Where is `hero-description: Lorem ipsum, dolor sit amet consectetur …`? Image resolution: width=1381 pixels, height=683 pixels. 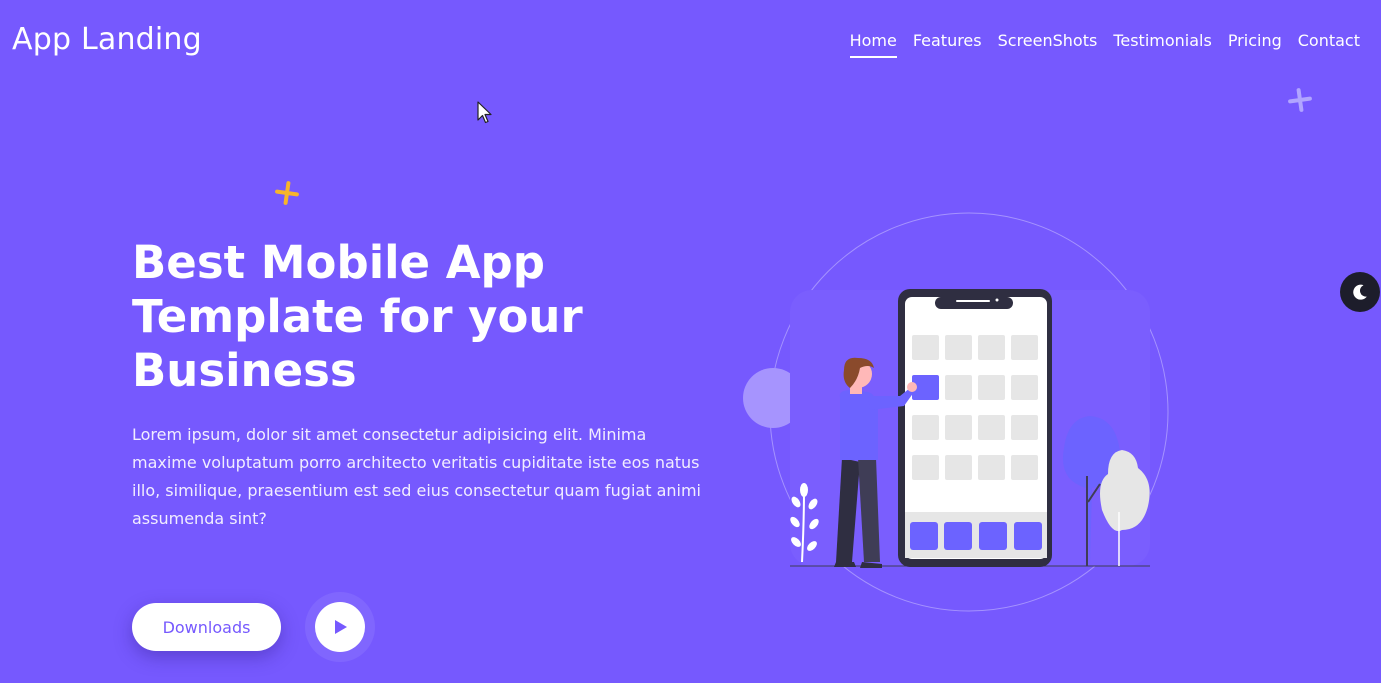
hero-description: Lorem ipsum, dolor sit amet consectetur … is located at coordinates (416, 476).